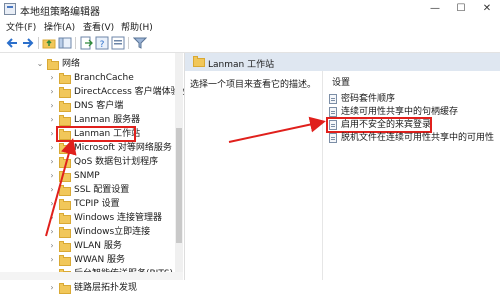  I want to click on menu-action: 操作(A), so click(59, 26).